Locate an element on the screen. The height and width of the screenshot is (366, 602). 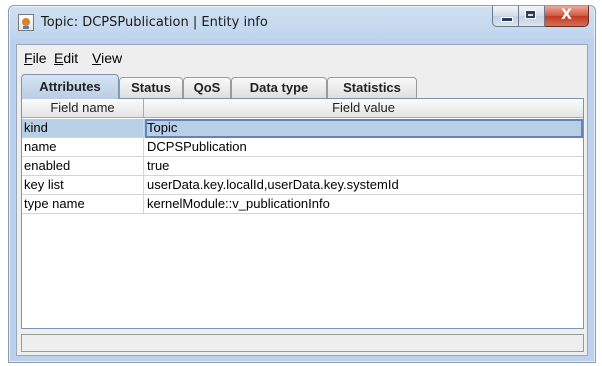
close-button: X is located at coordinates (567, 16).